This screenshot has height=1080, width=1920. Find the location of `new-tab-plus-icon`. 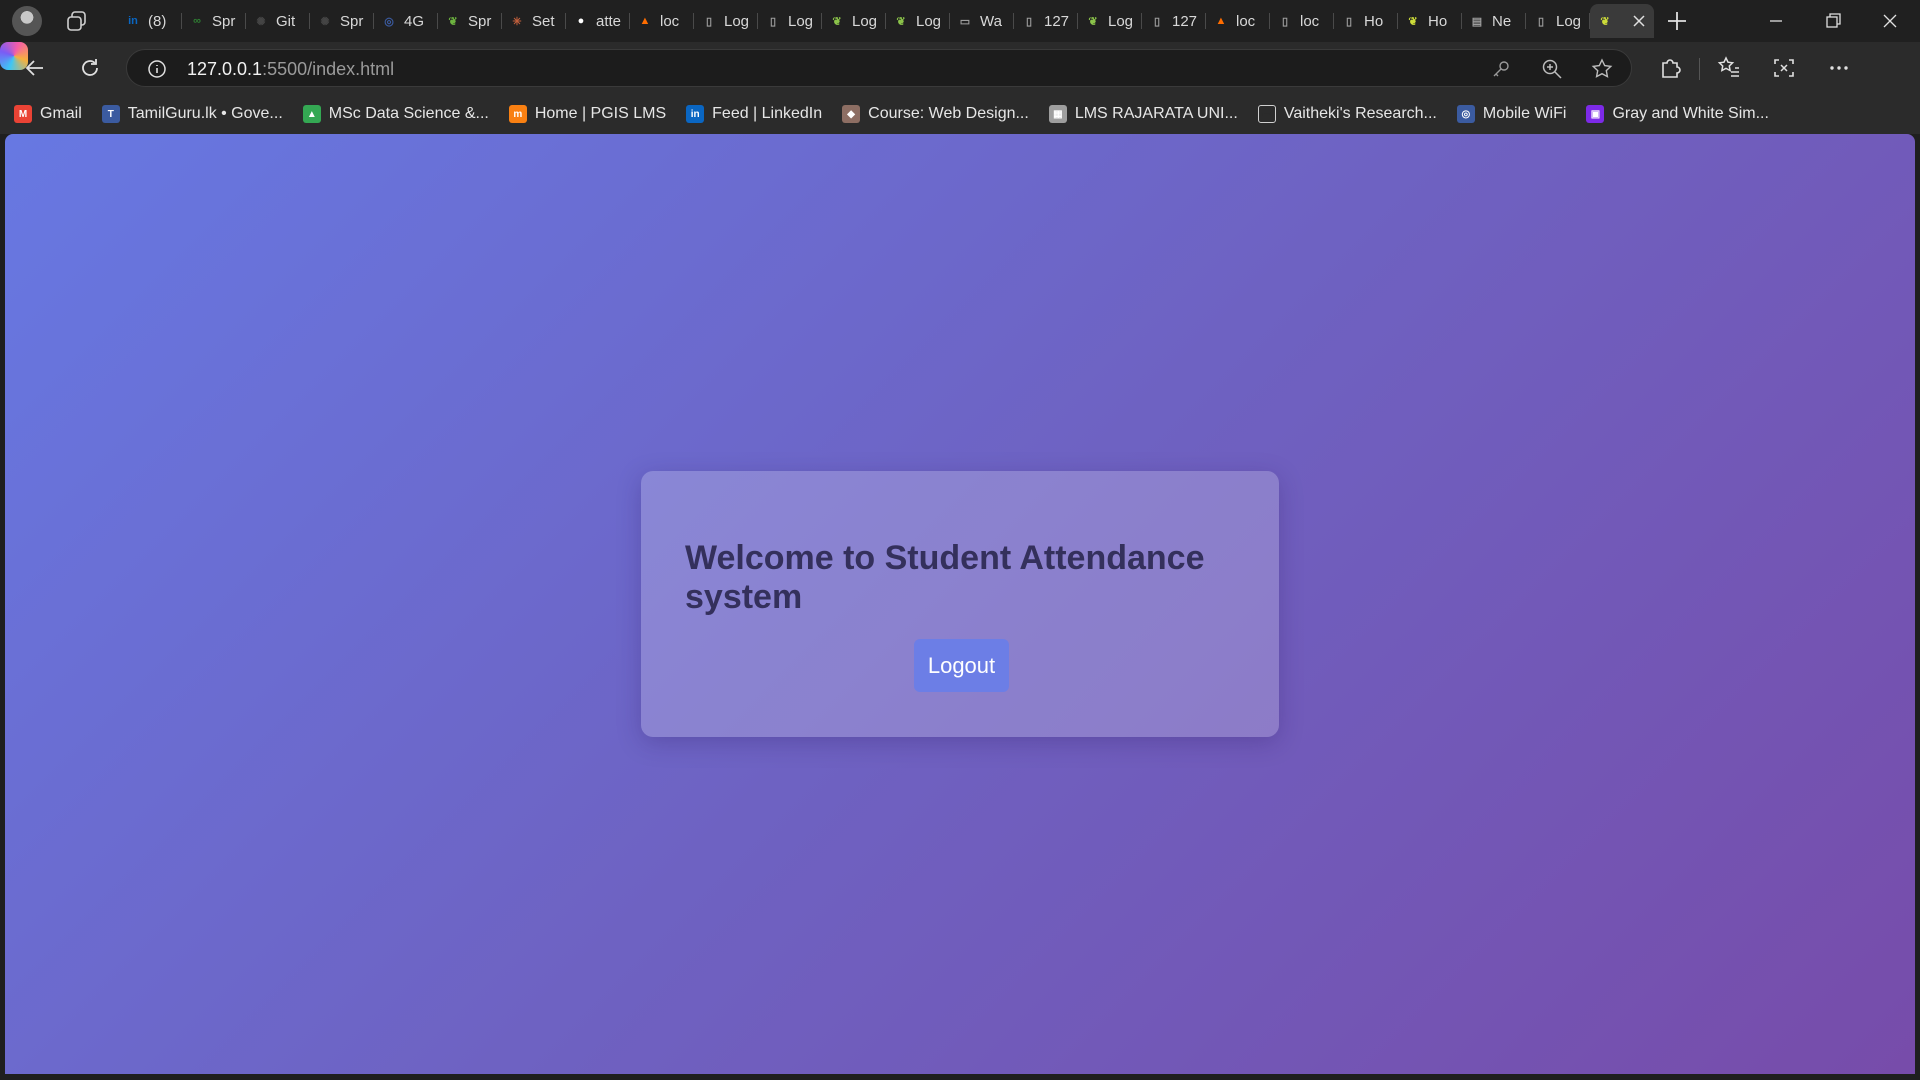

new-tab-plus-icon is located at coordinates (1677, 21).